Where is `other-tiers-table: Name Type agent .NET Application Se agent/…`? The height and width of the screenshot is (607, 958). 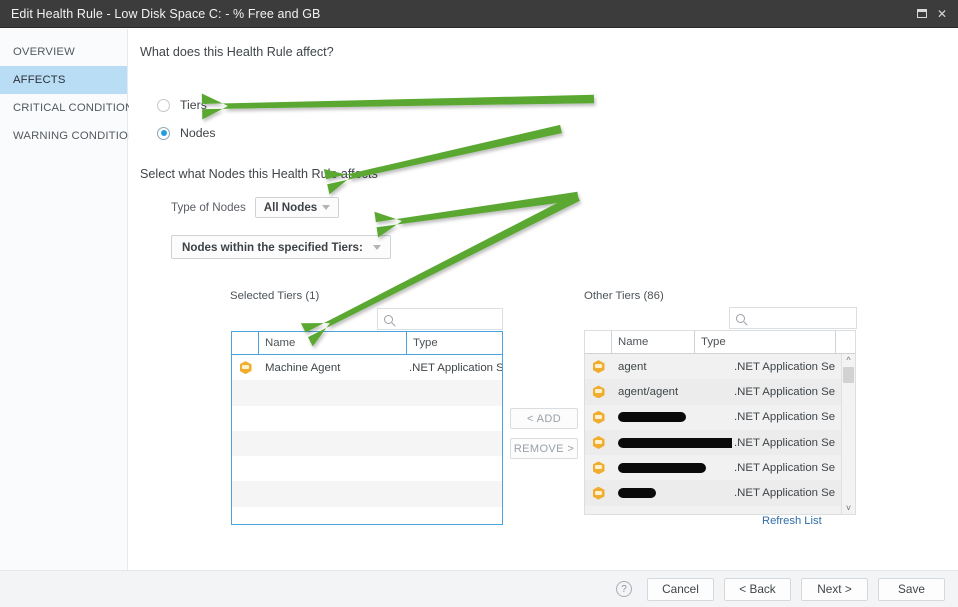
other-tiers-table: Name Type agent .NET Application Se agent/… is located at coordinates (720, 422).